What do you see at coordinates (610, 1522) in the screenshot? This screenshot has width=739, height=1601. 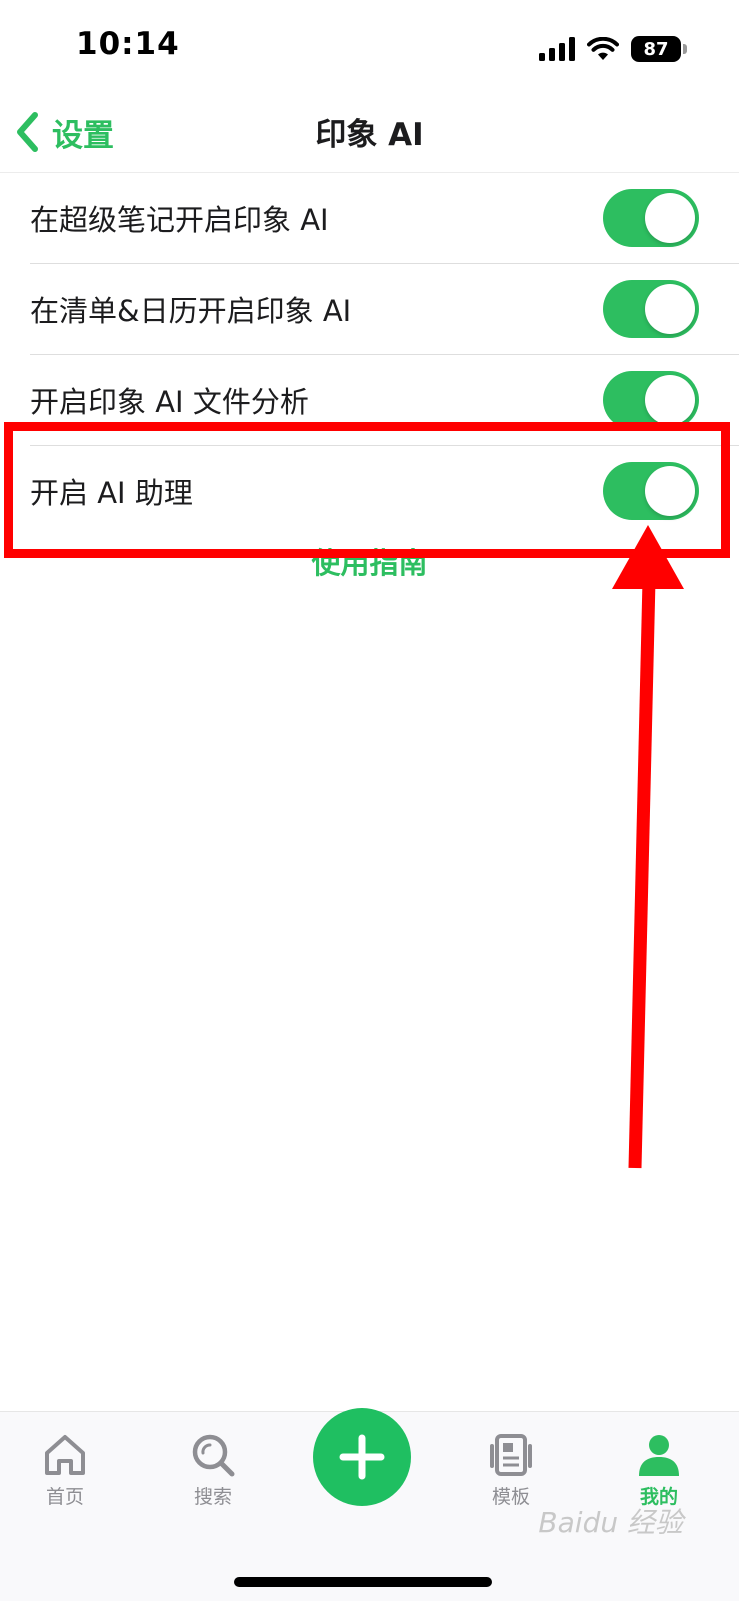 I see `watermark: Baidu 经验` at bounding box center [610, 1522].